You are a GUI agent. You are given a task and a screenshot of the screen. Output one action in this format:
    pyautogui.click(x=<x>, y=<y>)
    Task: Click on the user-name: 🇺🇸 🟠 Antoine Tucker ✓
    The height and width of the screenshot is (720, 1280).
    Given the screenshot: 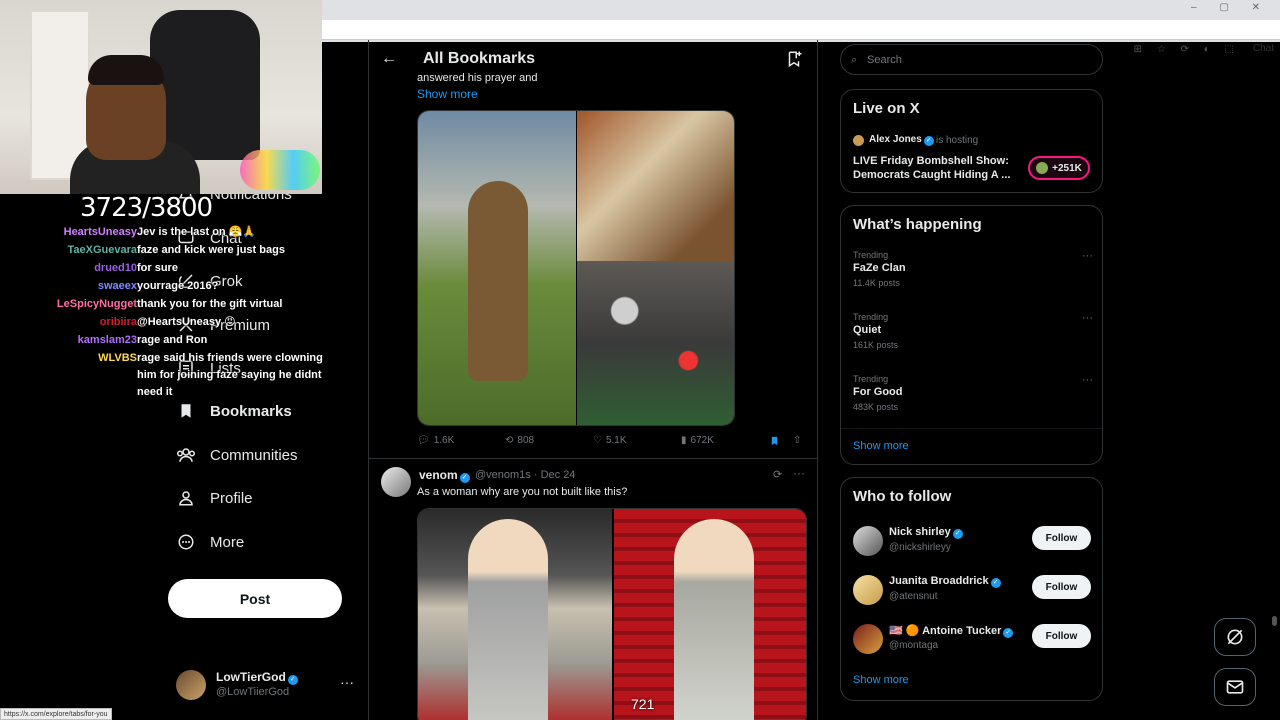 What is the action you would take?
    pyautogui.click(x=951, y=631)
    